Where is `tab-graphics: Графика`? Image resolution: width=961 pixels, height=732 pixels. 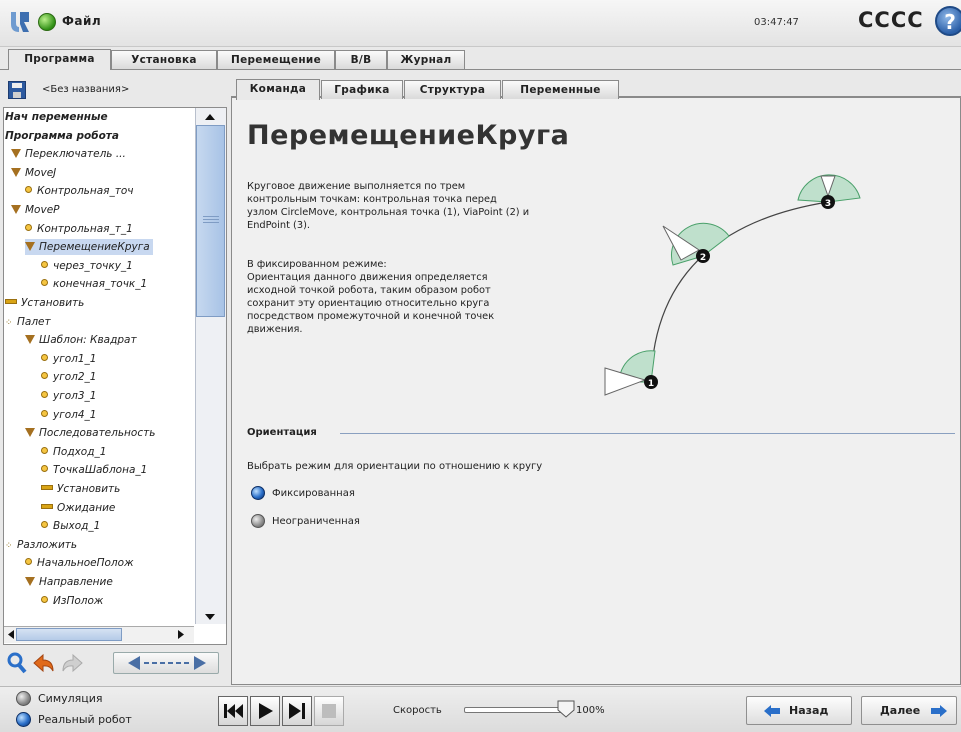 tab-graphics: Графика is located at coordinates (362, 89).